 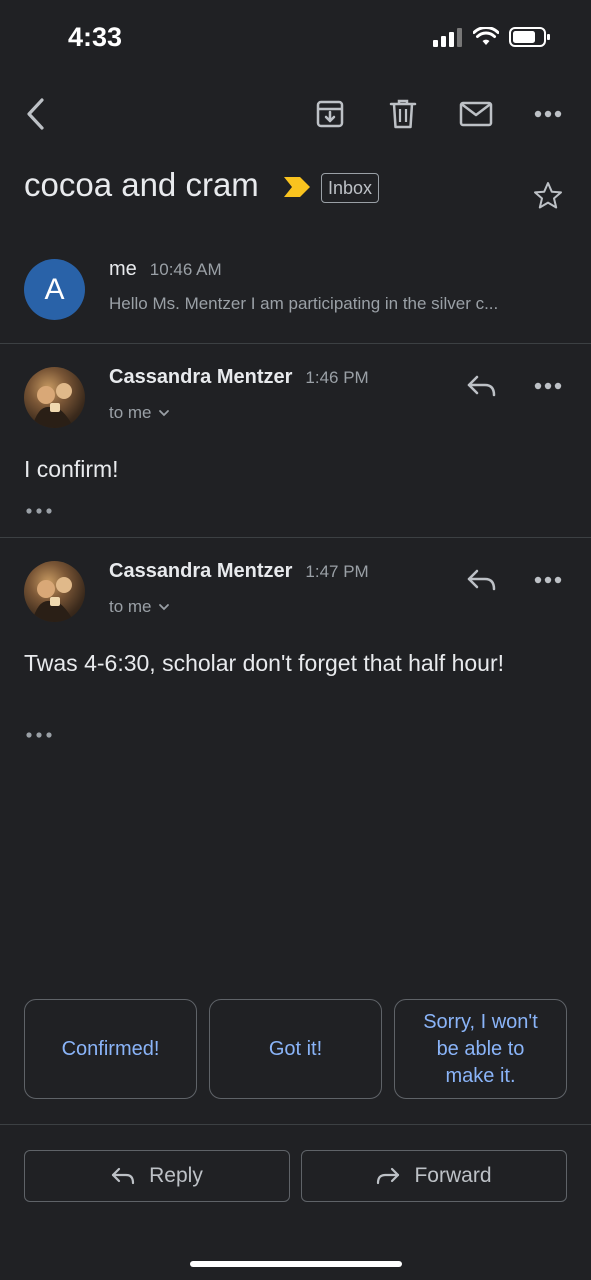 I want to click on smart-reply-sorry: Sorry, I won't be able to make it., so click(x=480, y=1049).